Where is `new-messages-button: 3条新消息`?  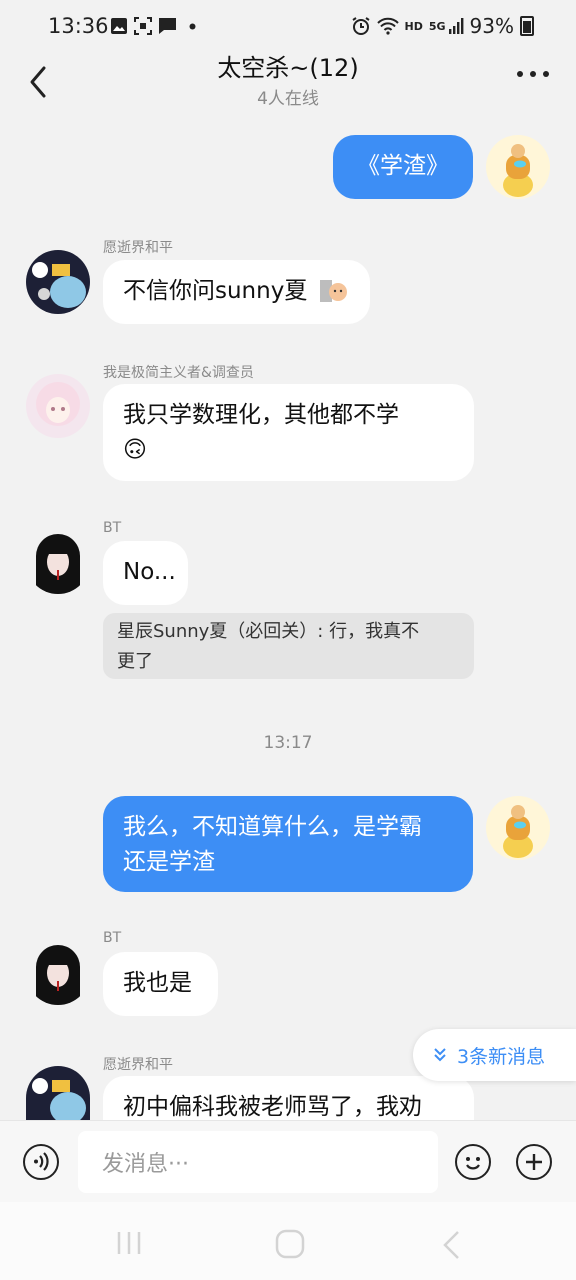 new-messages-button: 3条新消息 is located at coordinates (494, 1055).